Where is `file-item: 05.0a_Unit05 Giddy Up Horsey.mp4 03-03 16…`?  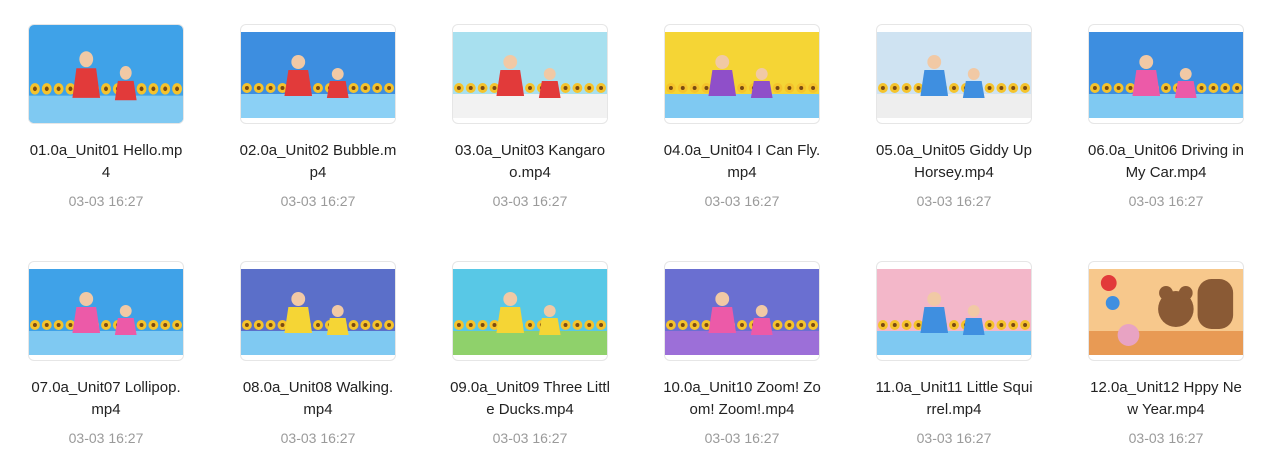
file-item: 05.0a_Unit05 Giddy Up Horsey.mp4 03-03 16… is located at coordinates (954, 117).